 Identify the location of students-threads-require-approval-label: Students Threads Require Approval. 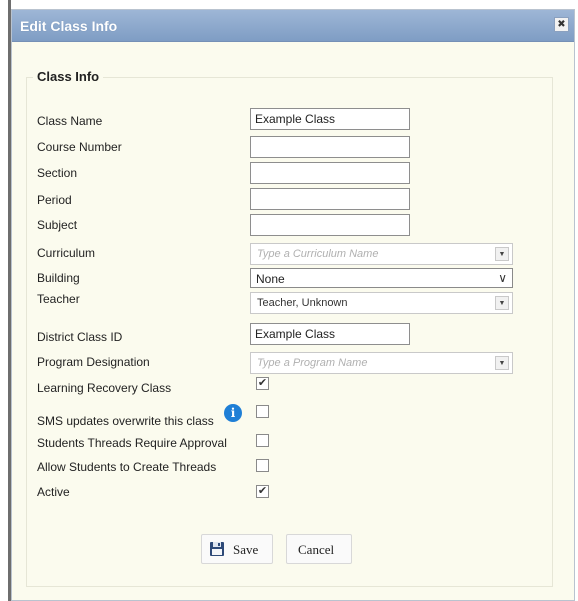
(132, 443).